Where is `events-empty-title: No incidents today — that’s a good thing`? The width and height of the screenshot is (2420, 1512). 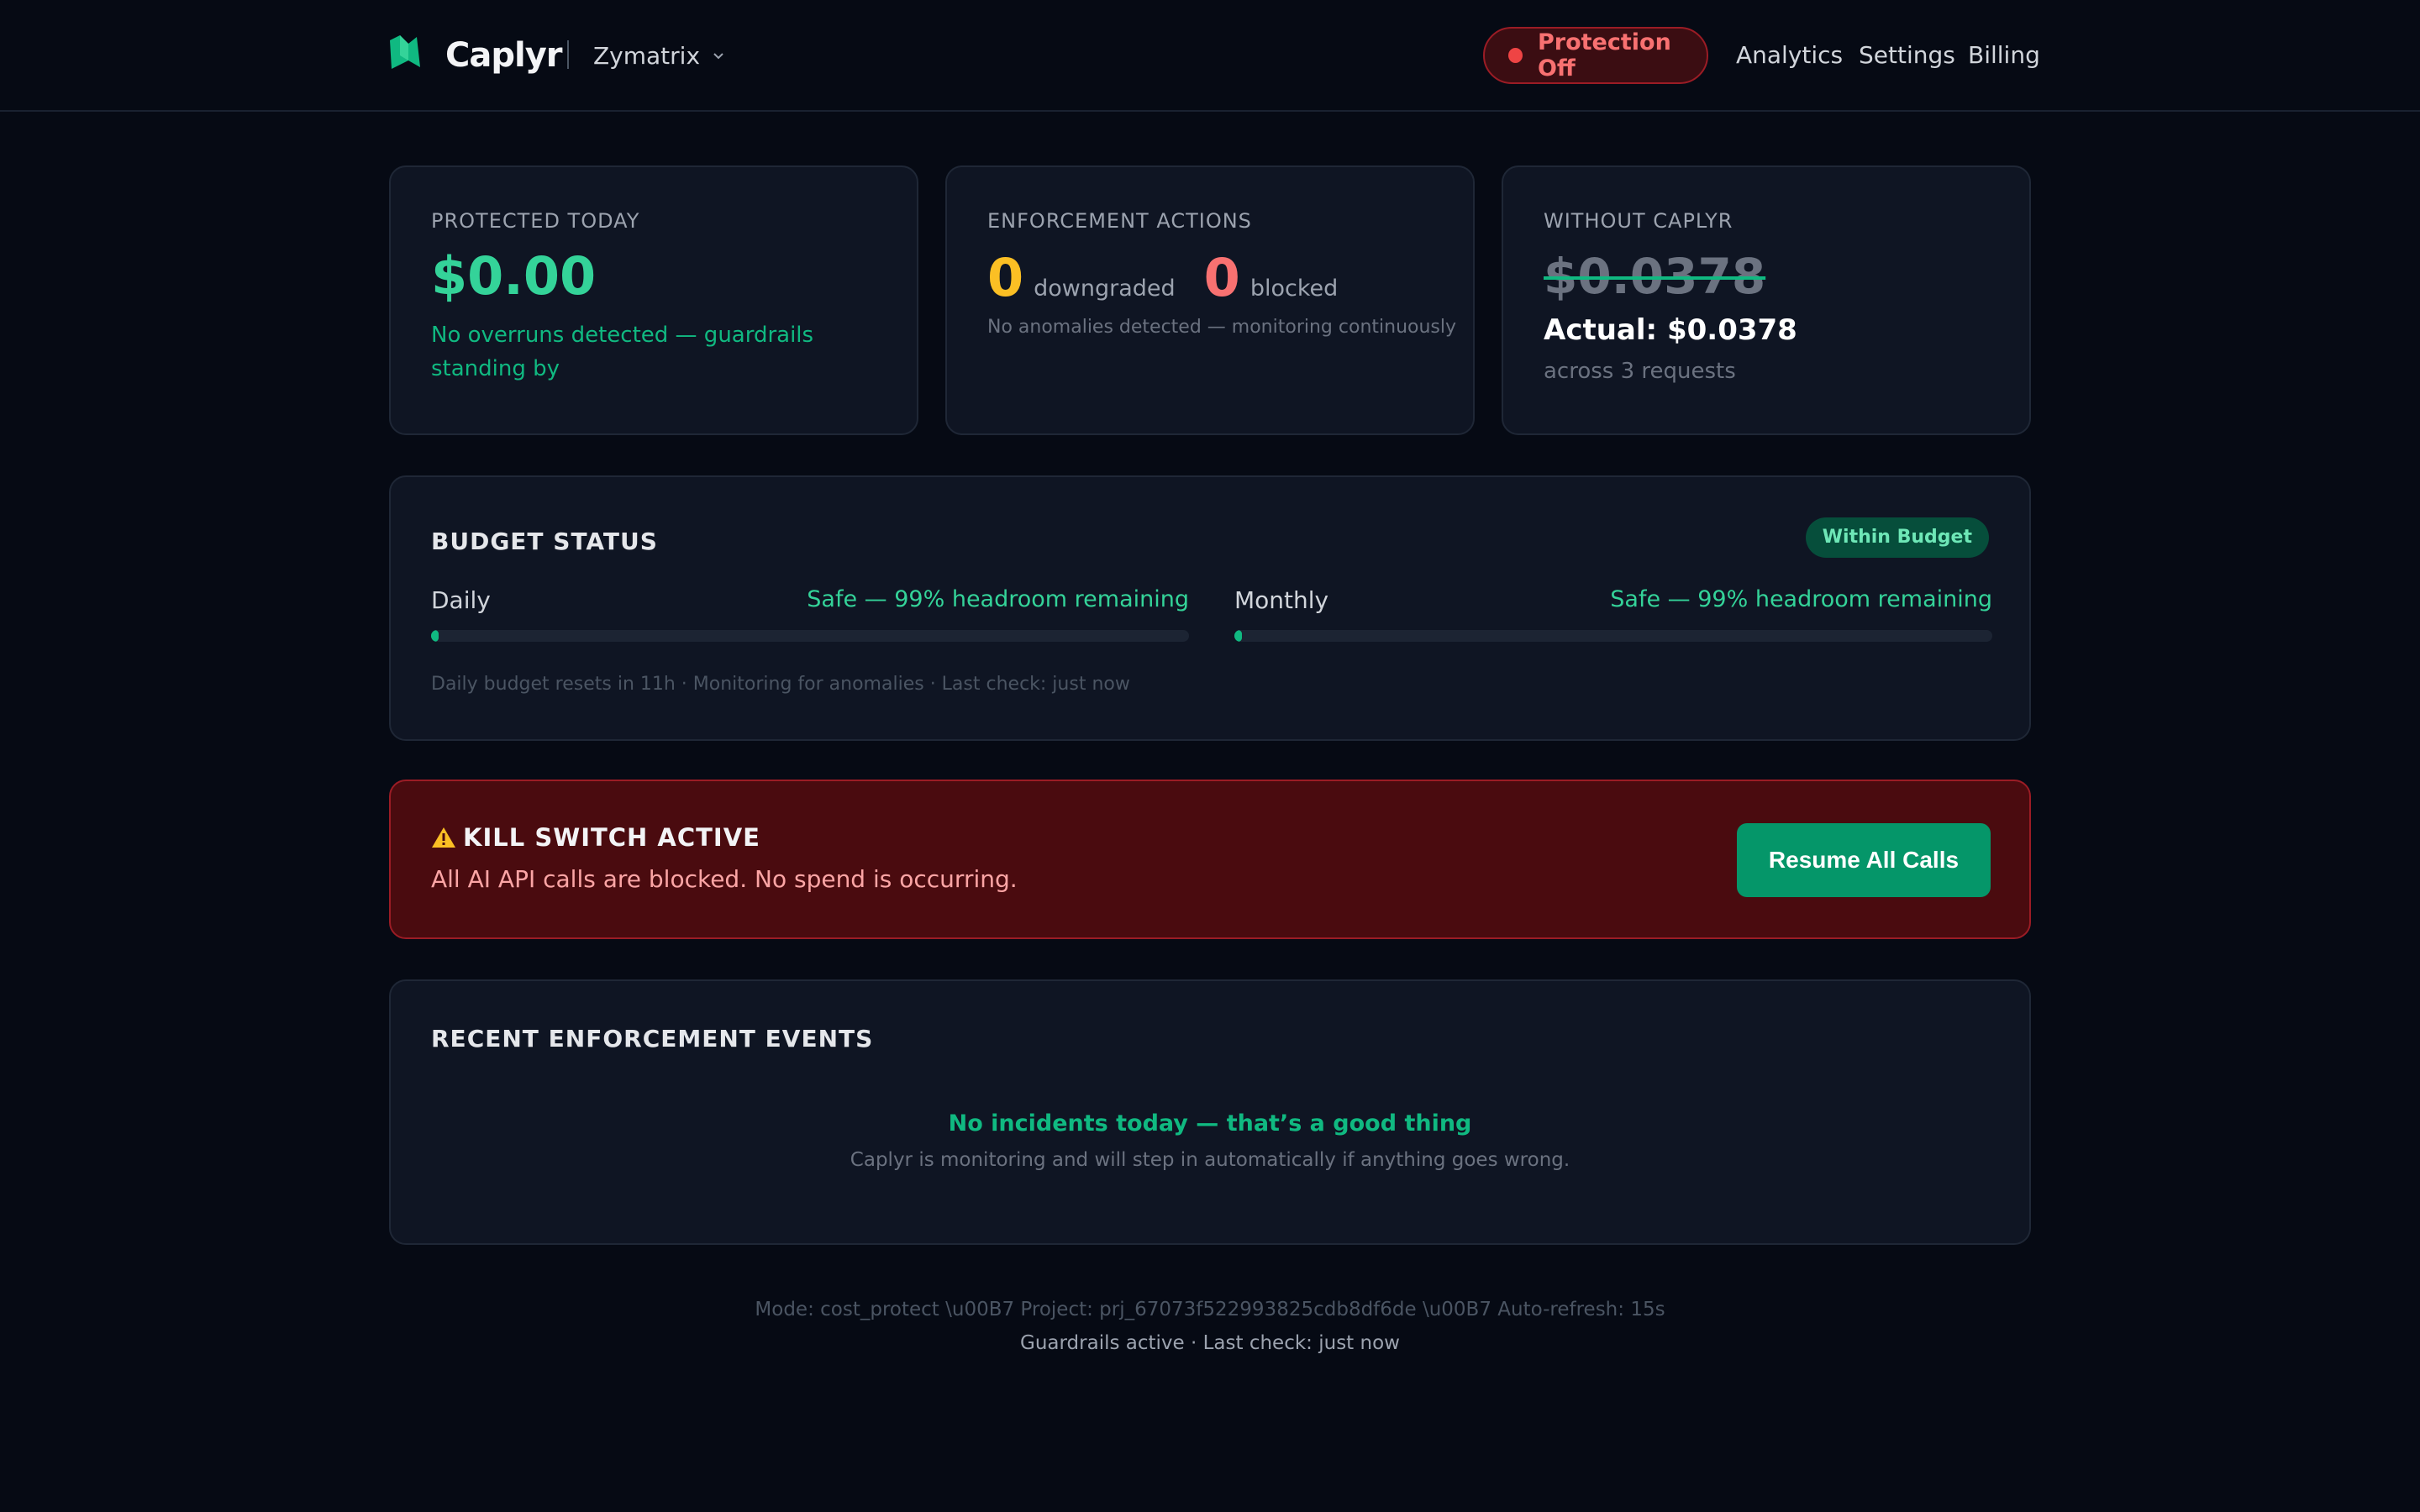
events-empty-title: No incidents today — that’s a good thing is located at coordinates (1210, 1123).